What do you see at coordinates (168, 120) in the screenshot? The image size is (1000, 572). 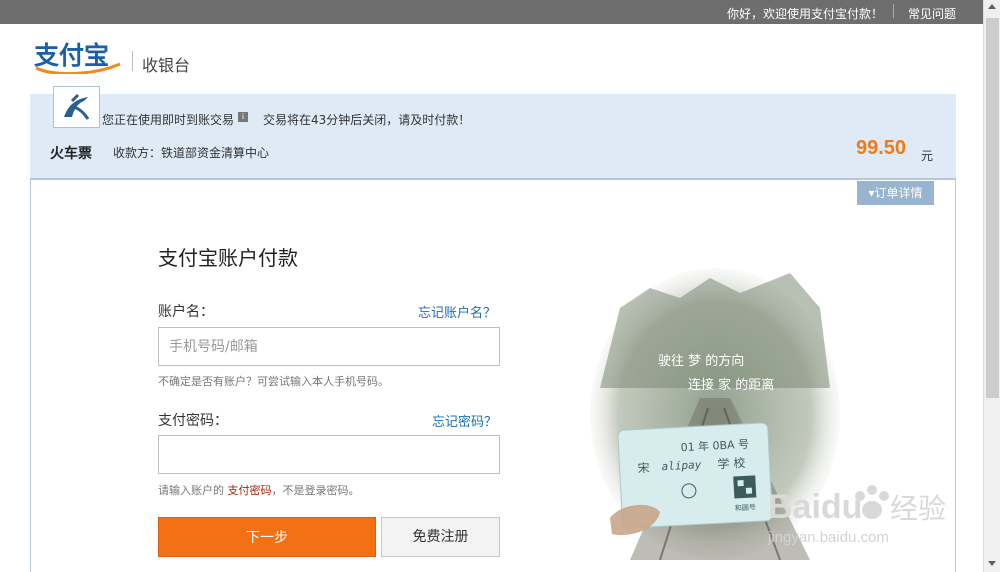 I see `trade-type-notice: 您正在使用即时到账交易` at bounding box center [168, 120].